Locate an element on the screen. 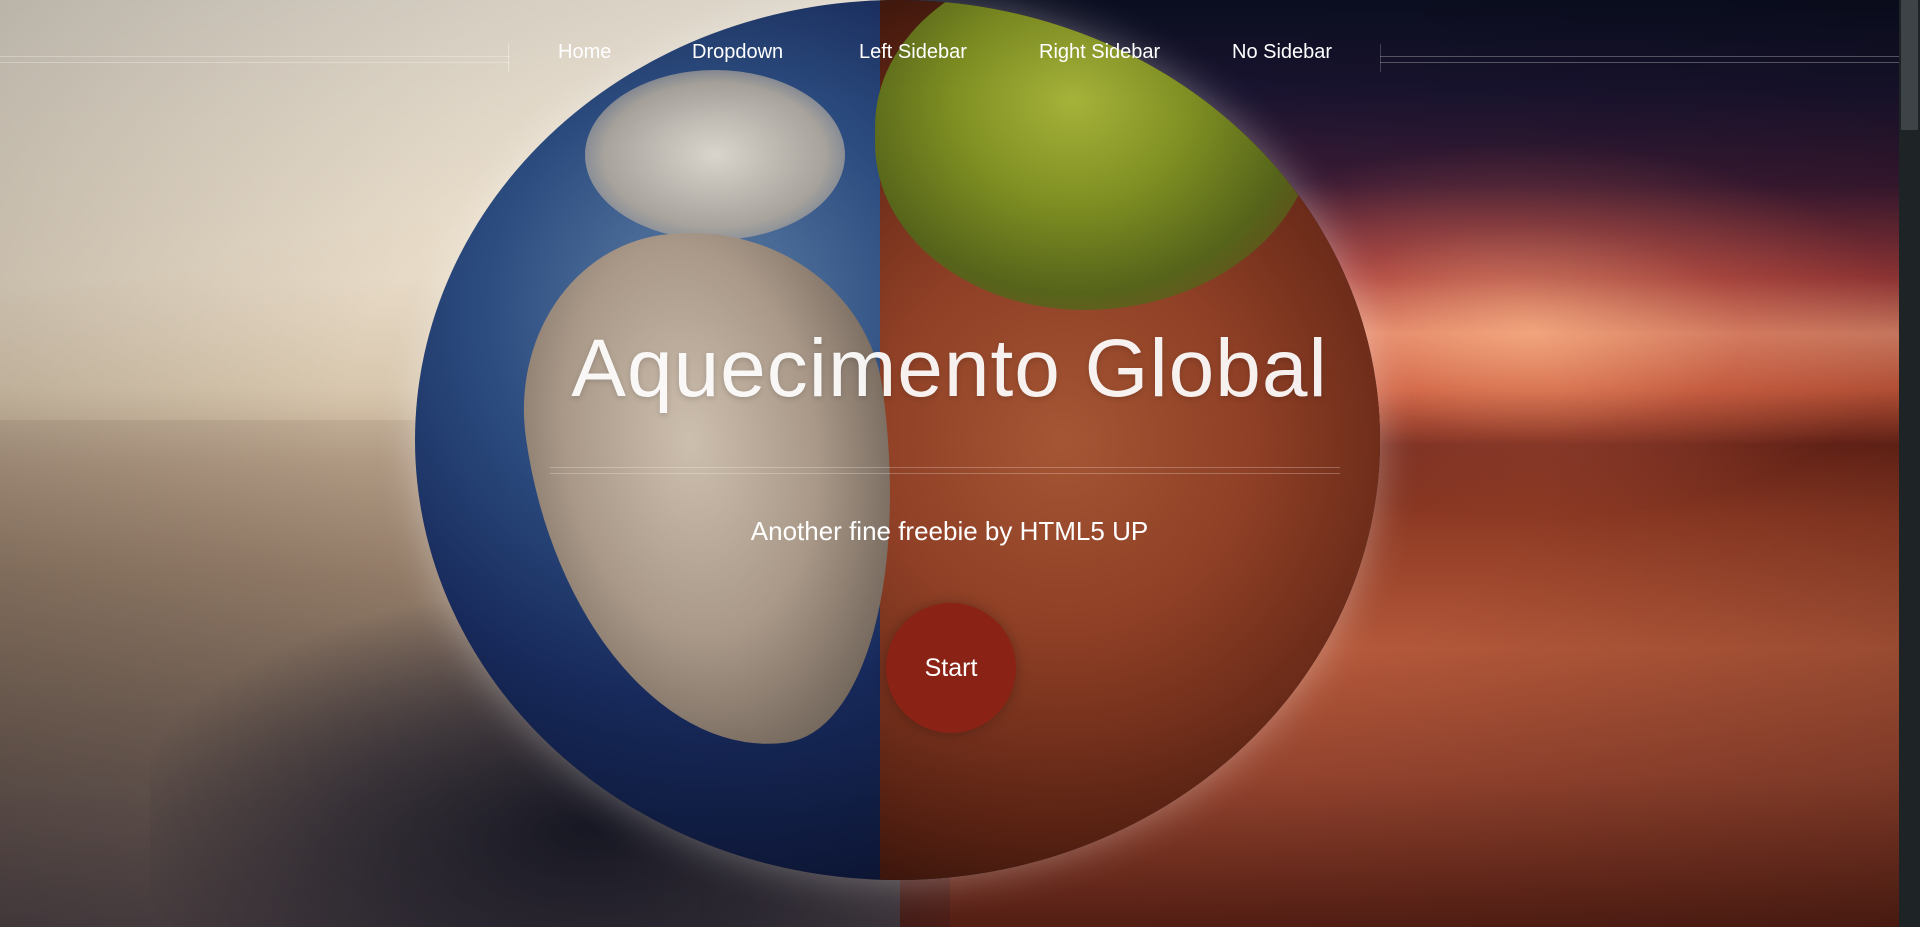 The image size is (1920, 927). scrollbar-thumb is located at coordinates (1909, 65).